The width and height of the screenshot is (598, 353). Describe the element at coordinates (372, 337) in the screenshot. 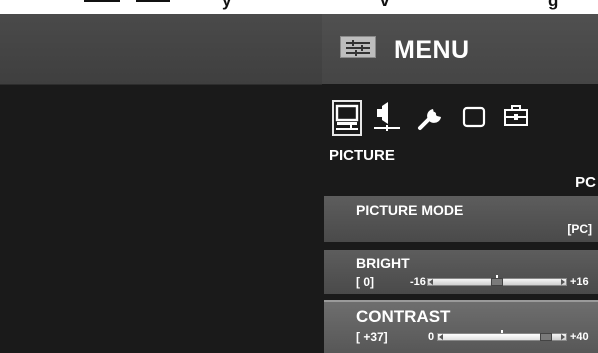

I see `contrast-value: [ +37]` at that location.